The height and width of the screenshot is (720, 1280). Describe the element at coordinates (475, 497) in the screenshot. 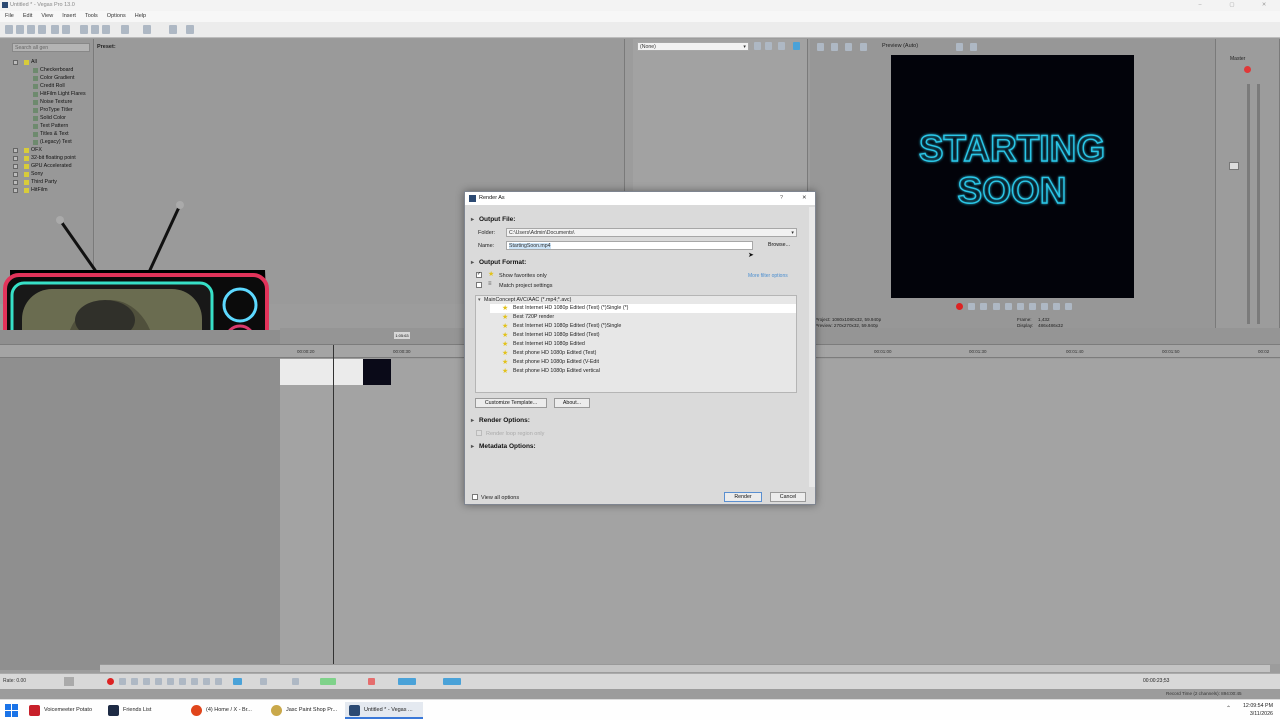

I see `view-all-checkbox` at that location.